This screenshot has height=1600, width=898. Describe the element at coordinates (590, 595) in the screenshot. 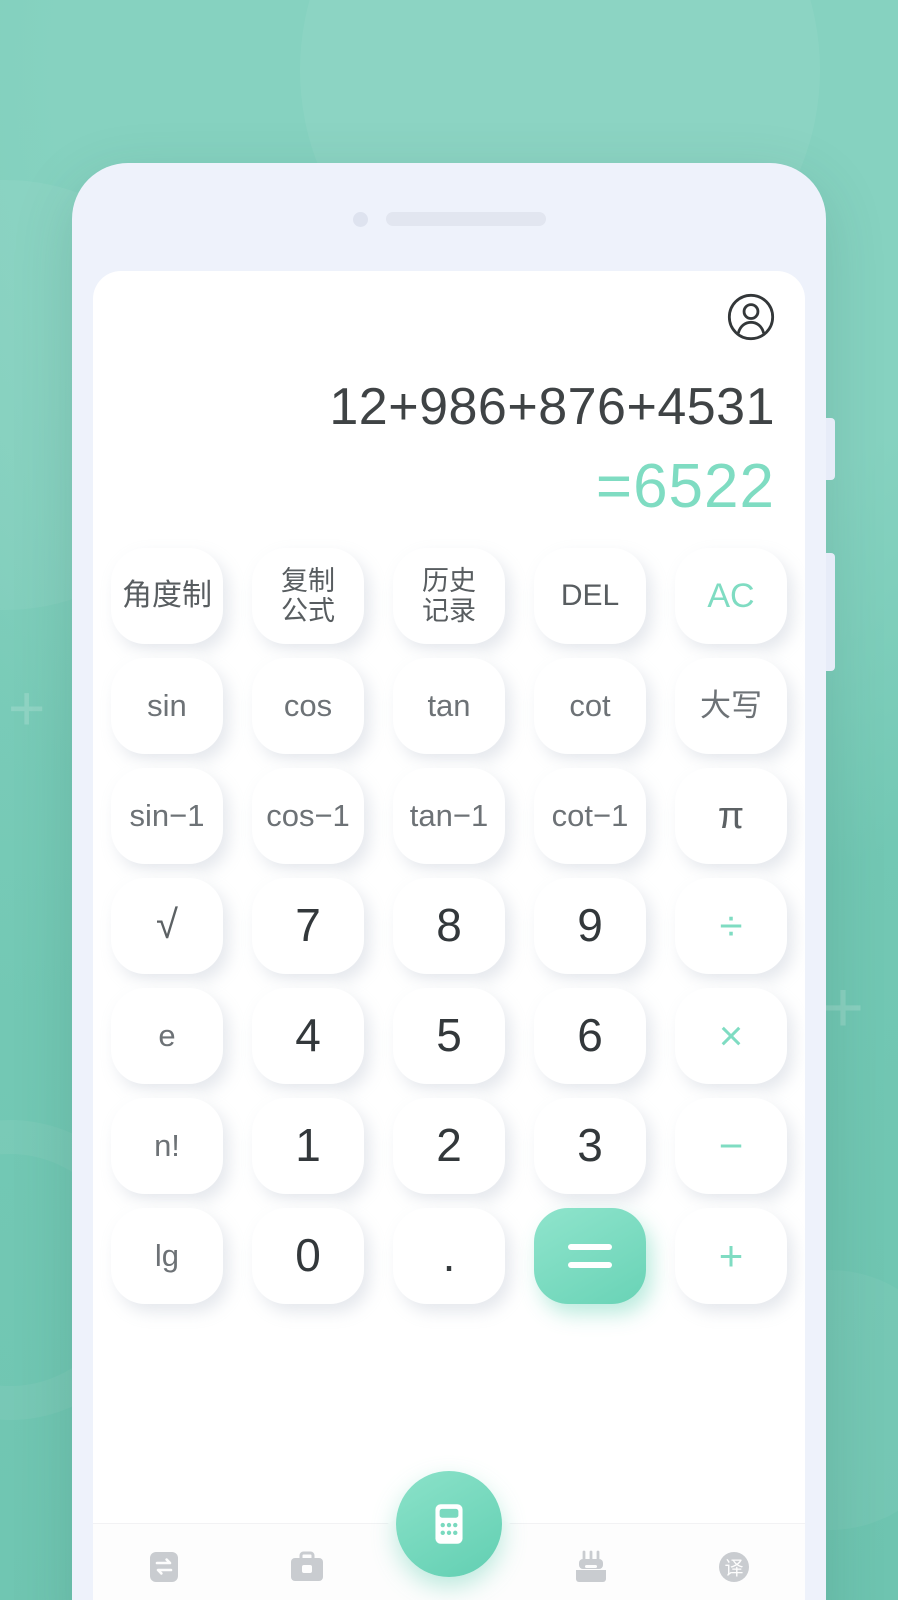

I see `key-delete: DEL` at that location.